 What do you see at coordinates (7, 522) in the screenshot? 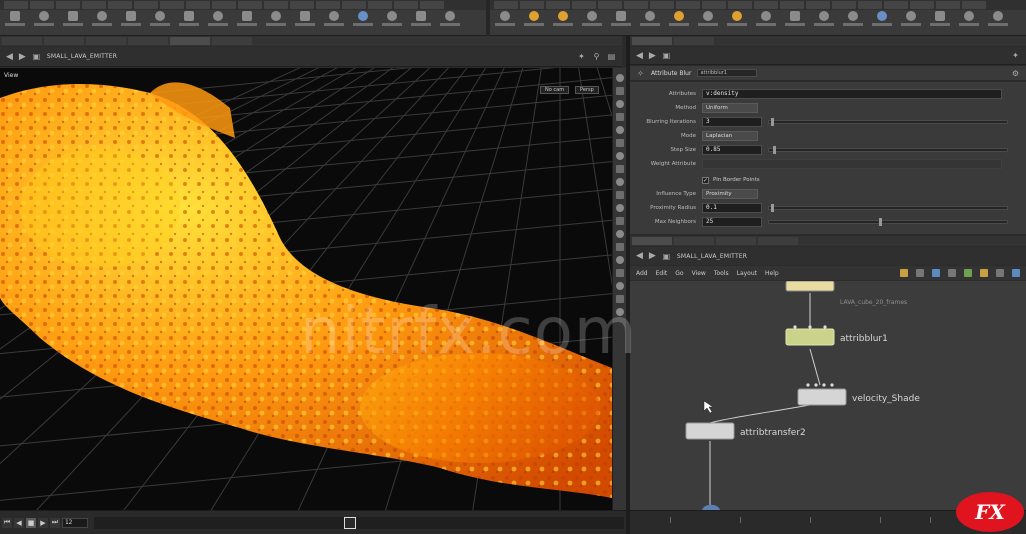
I see `jump-start-icon: ⏮` at bounding box center [7, 522].